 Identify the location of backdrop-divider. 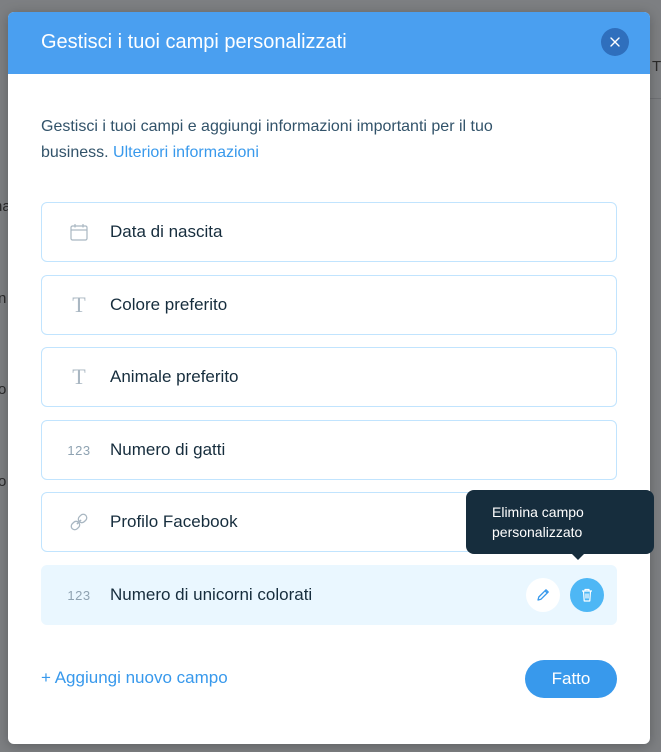
(655, 98).